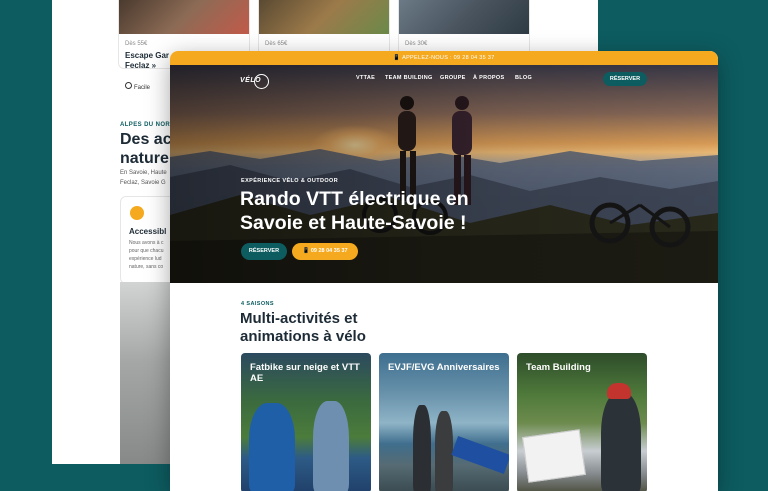 This screenshot has height=491, width=768. Describe the element at coordinates (306, 422) in the screenshot. I see `activity-card-fatbike: Fatbike sur neige et VTT AE` at that location.